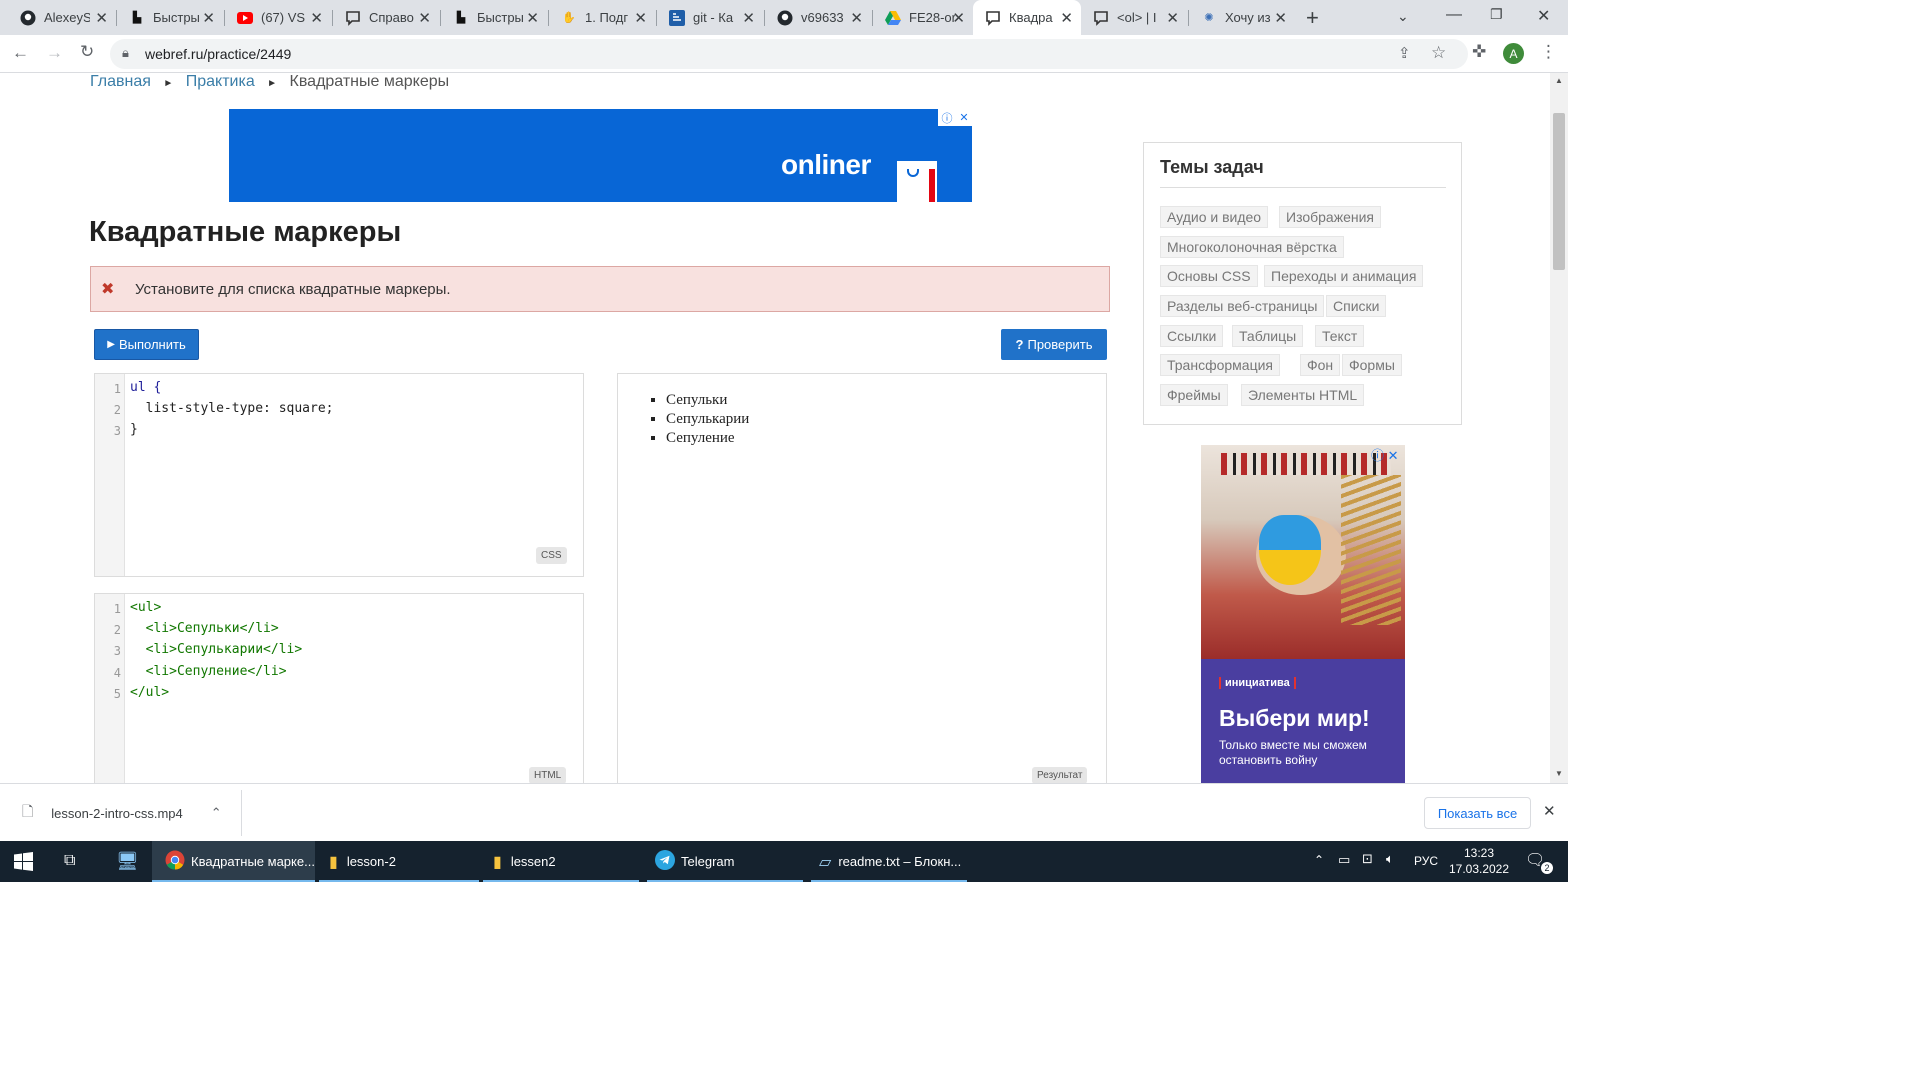 This screenshot has width=1920, height=1080. Describe the element at coordinates (386, 17) in the screenshot. I see `browser-tab: Справо ✕` at that location.